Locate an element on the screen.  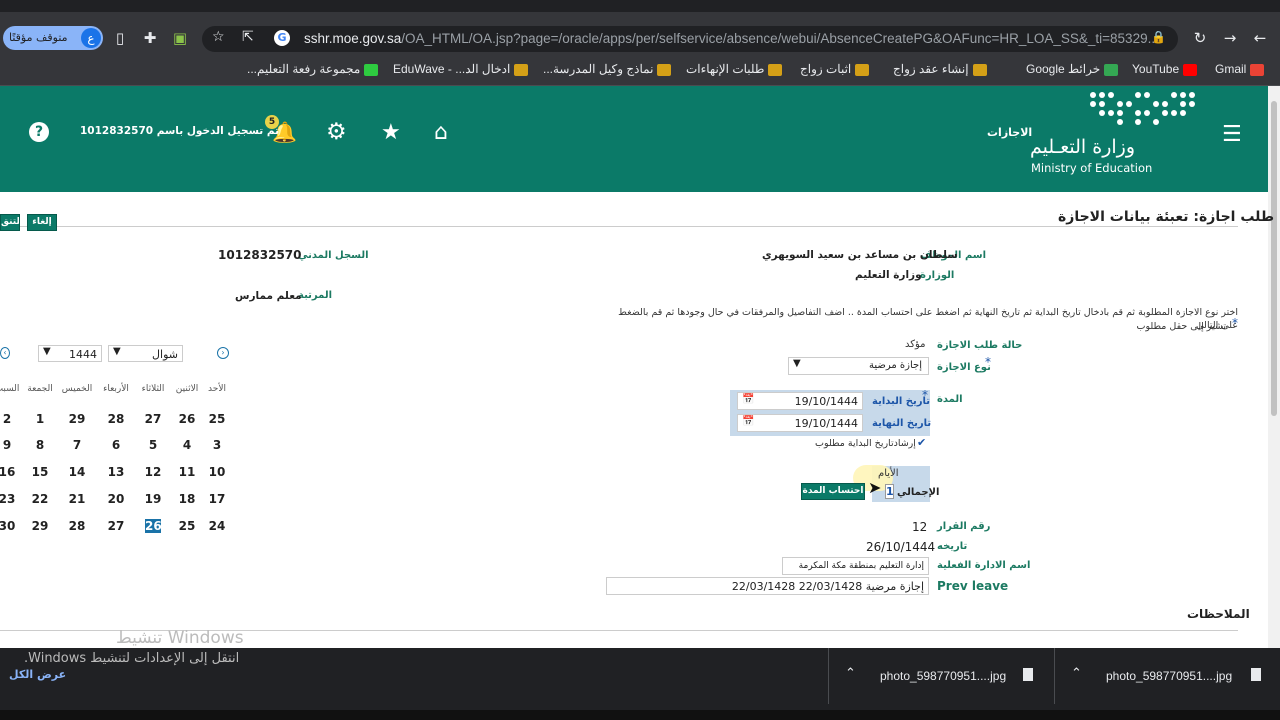
calendar-day-today: 26 is located at coordinates (153, 526).